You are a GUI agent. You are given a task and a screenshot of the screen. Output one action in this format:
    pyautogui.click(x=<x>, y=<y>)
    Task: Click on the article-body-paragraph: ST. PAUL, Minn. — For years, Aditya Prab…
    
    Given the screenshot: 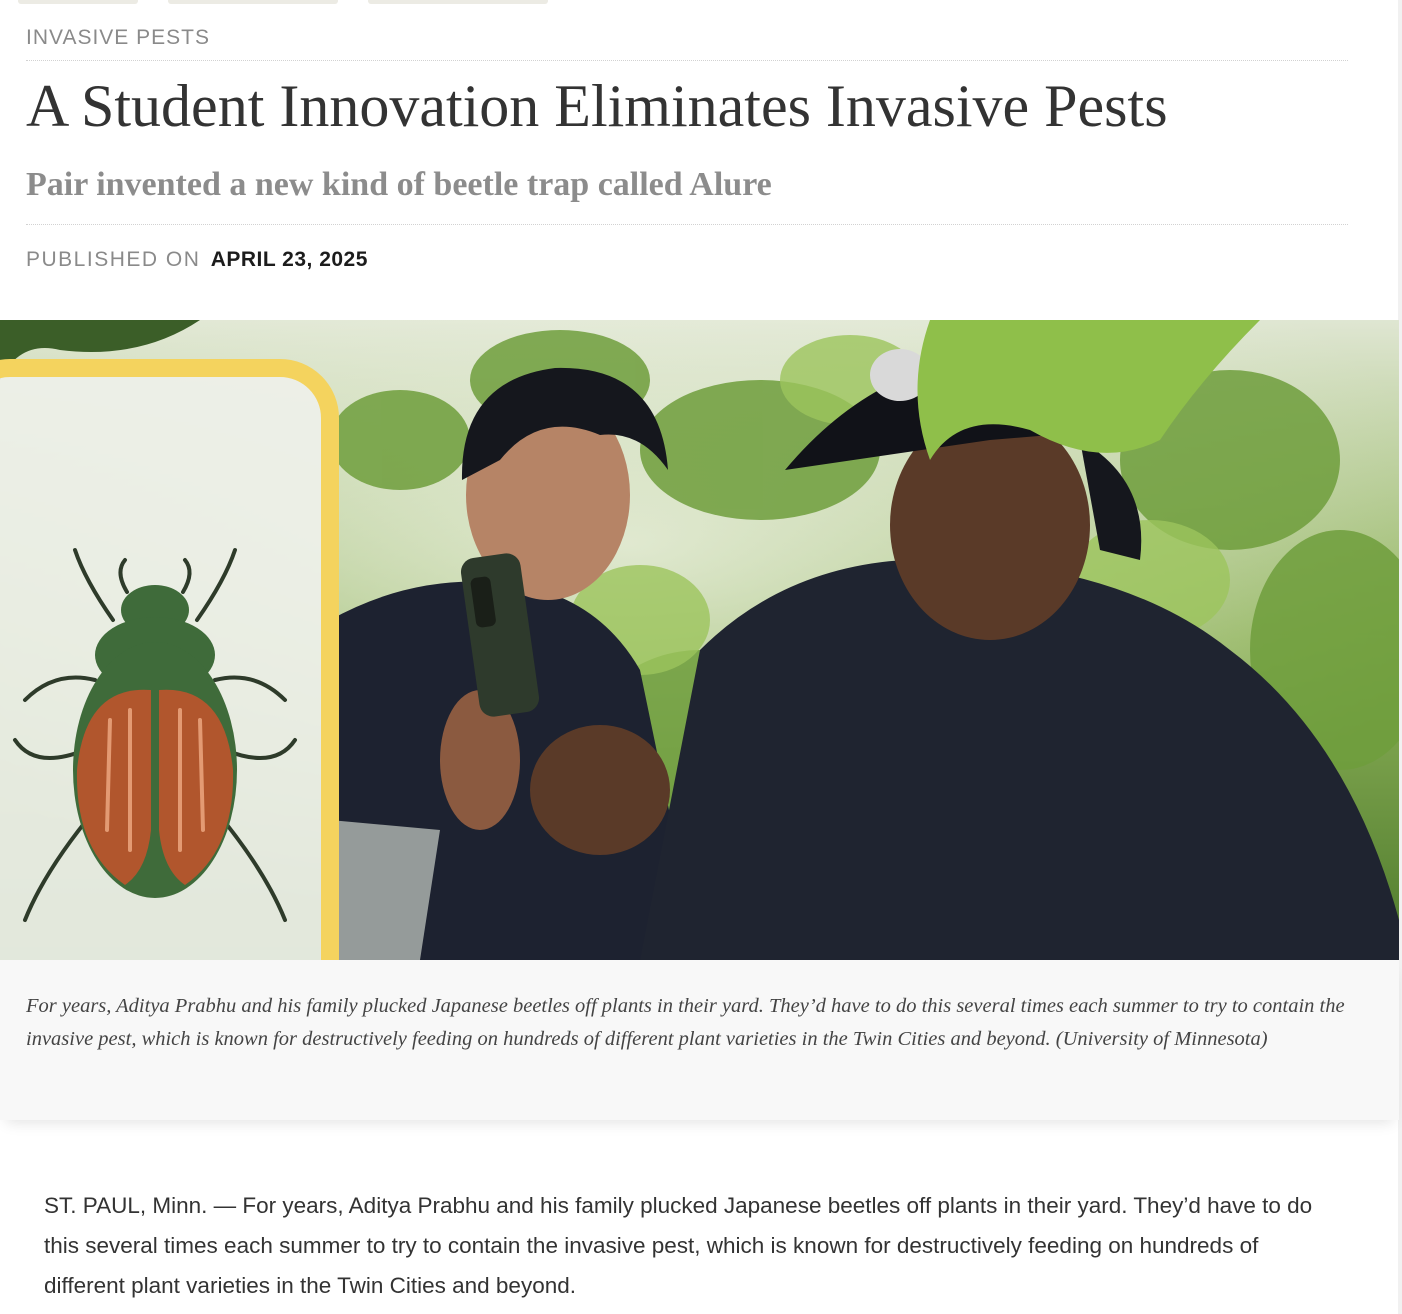 What is the action you would take?
    pyautogui.click(x=678, y=1245)
    